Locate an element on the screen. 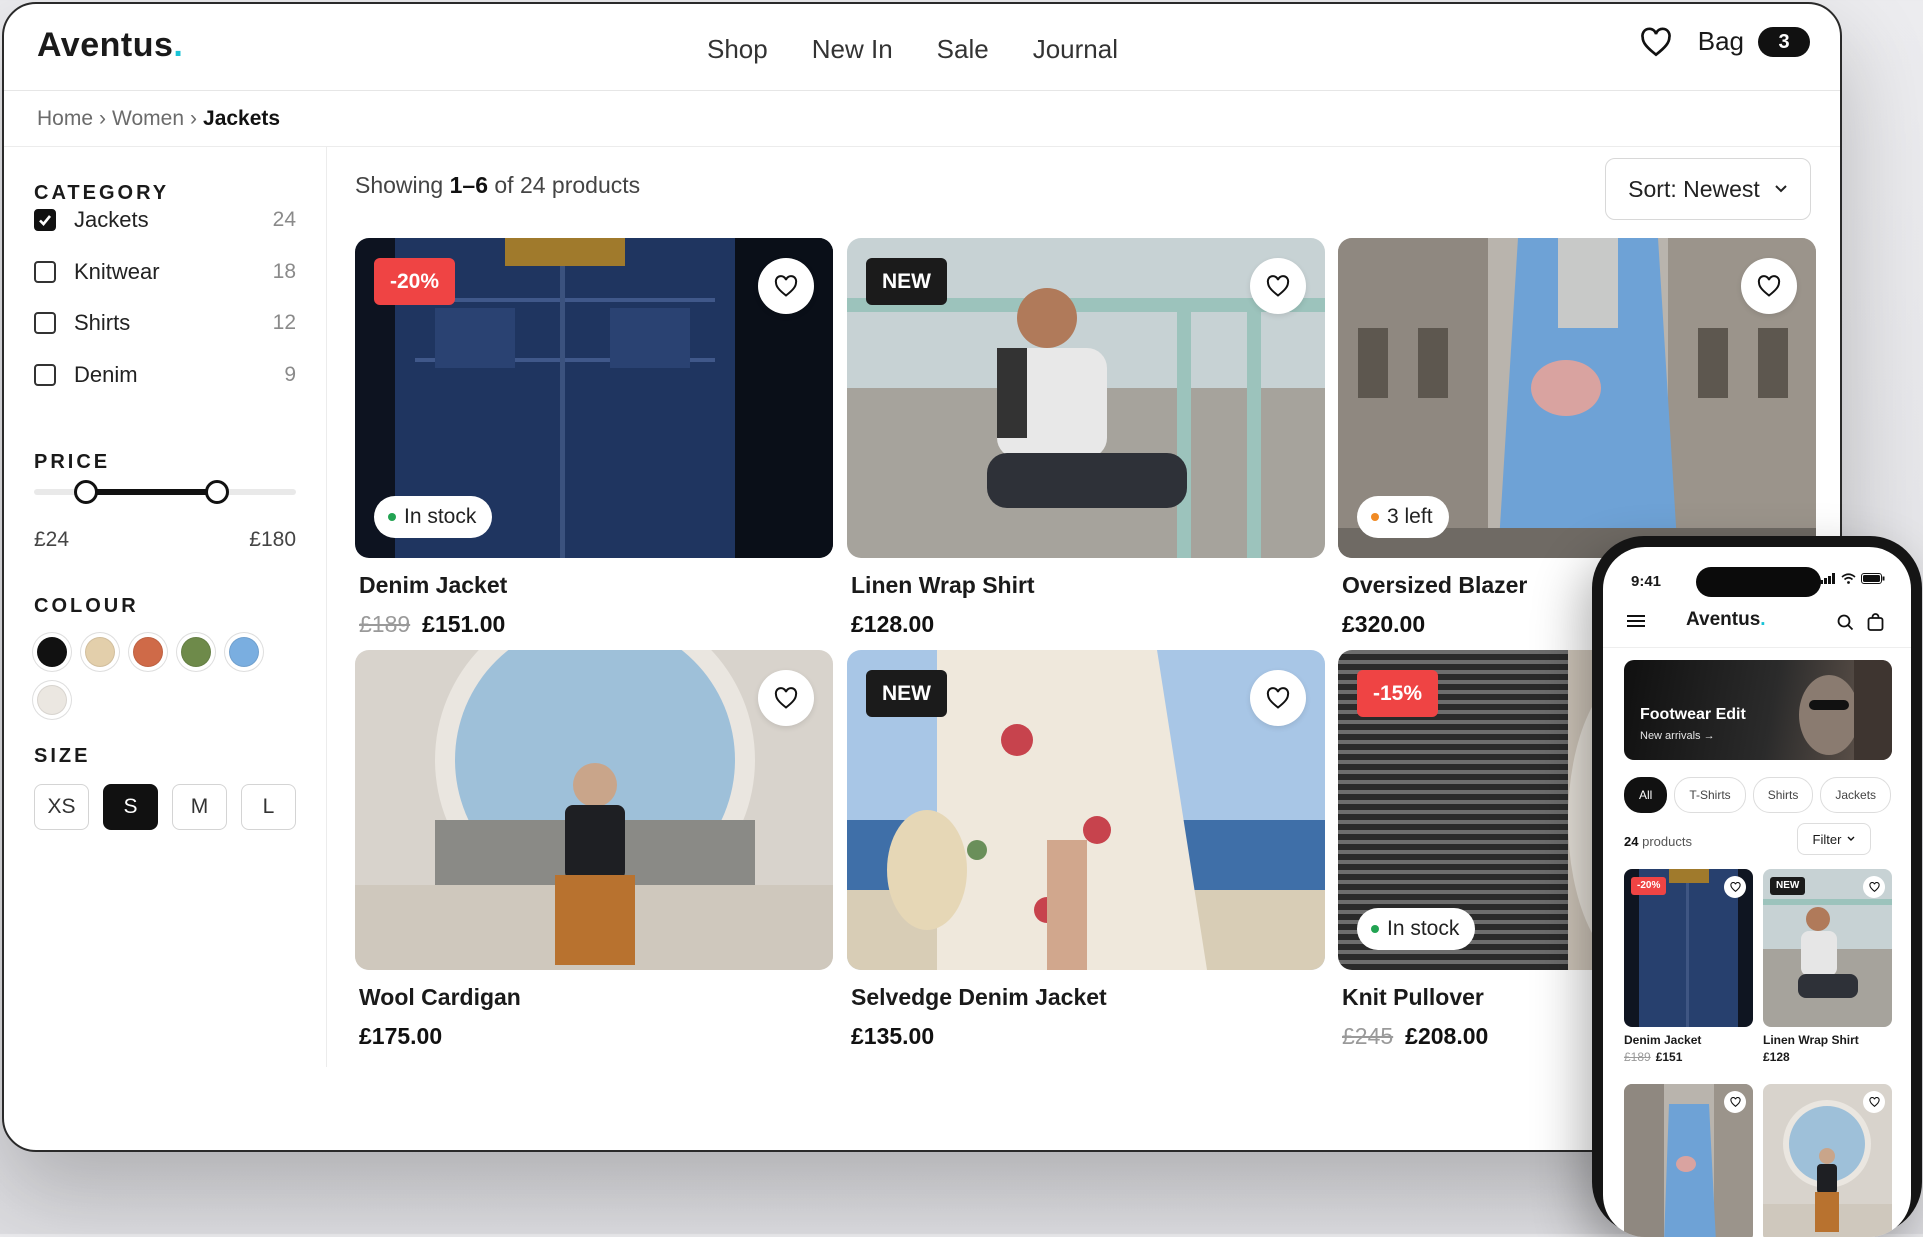 This screenshot has height=1237, width=1923. mobile-product-card: -20% Denim Jacket £189 £151 is located at coordinates (1688, 966).